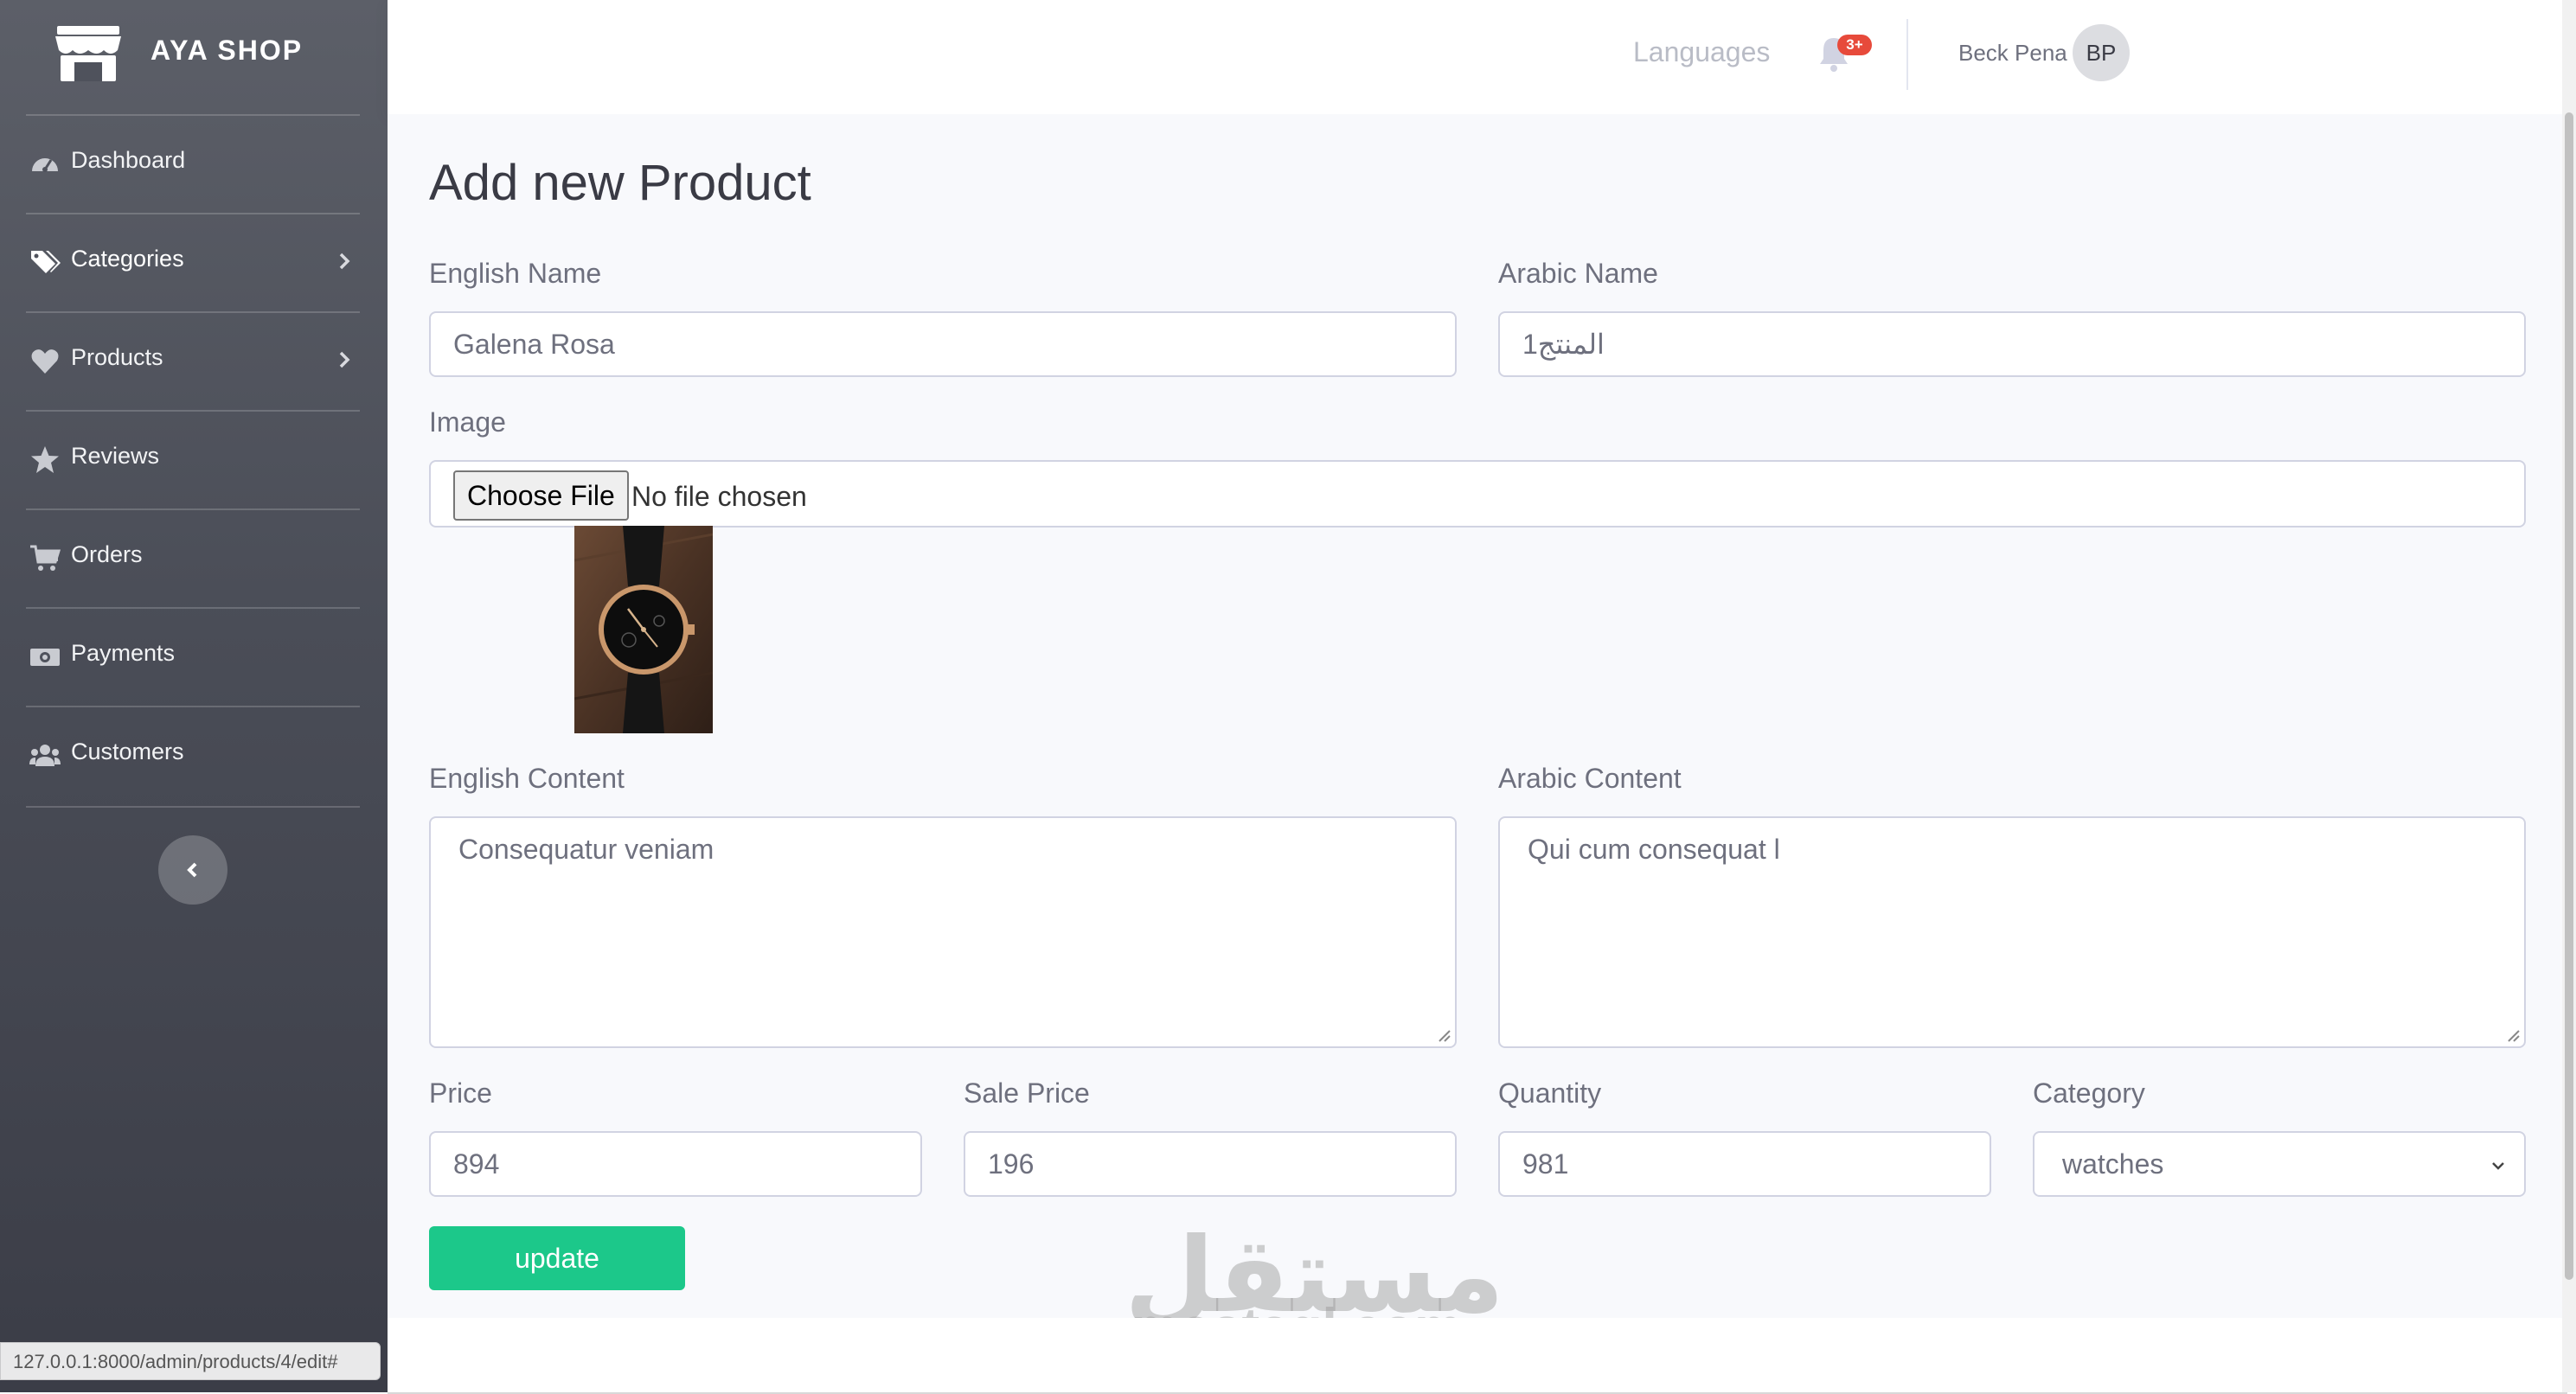  I want to click on sidebar-item-label: Orders, so click(107, 554).